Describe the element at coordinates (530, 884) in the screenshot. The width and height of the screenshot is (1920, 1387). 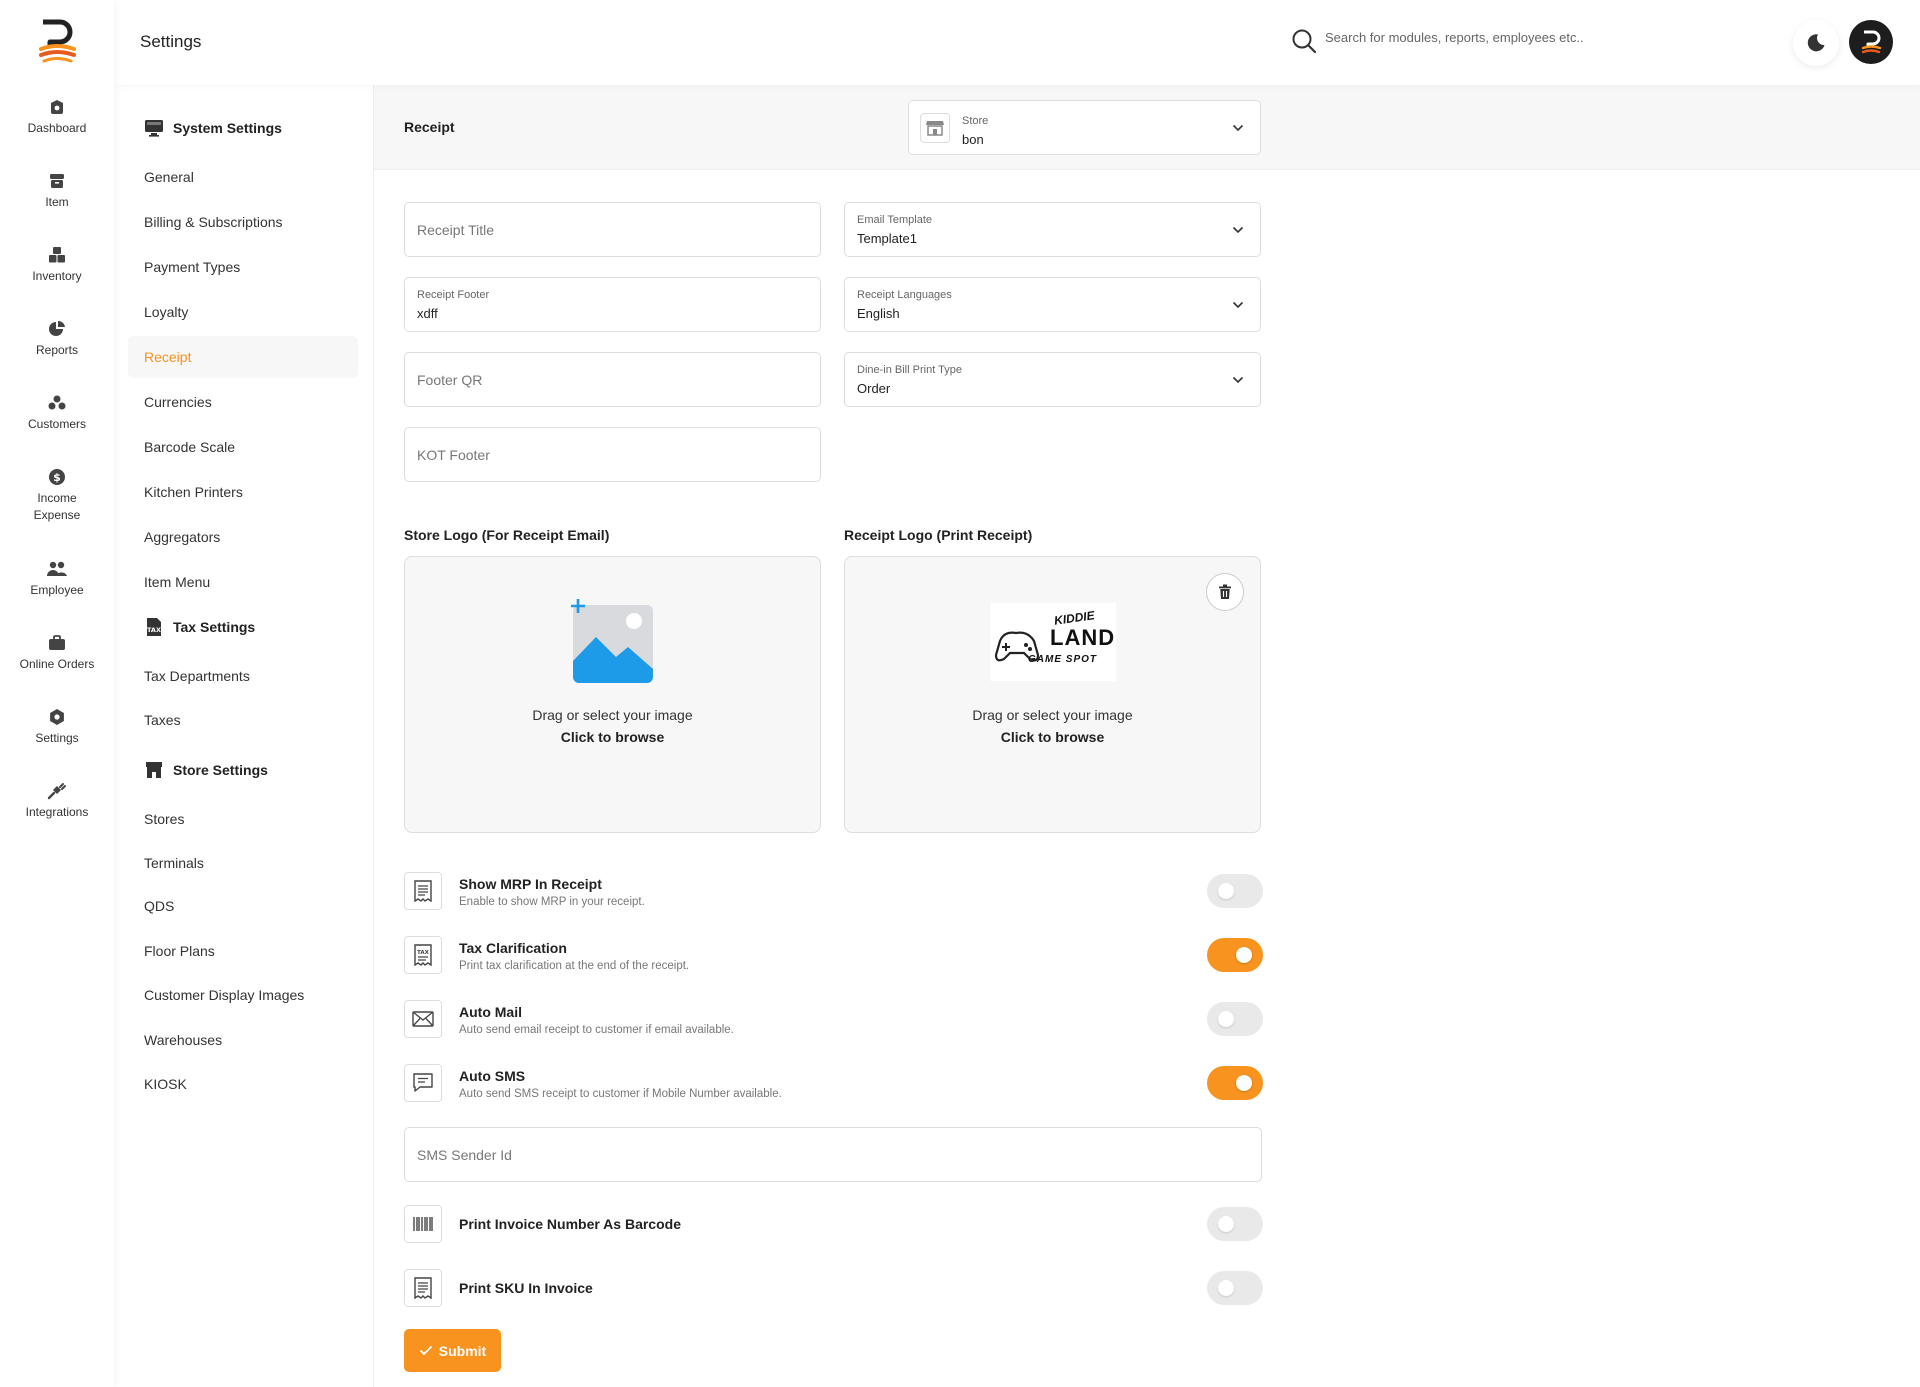
I see `option-title-show-mrp: Show MRP In Receipt` at that location.